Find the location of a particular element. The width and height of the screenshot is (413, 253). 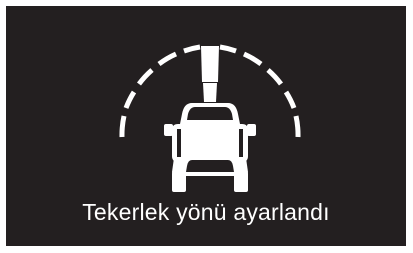

direction-indicator is located at coordinates (210, 64).